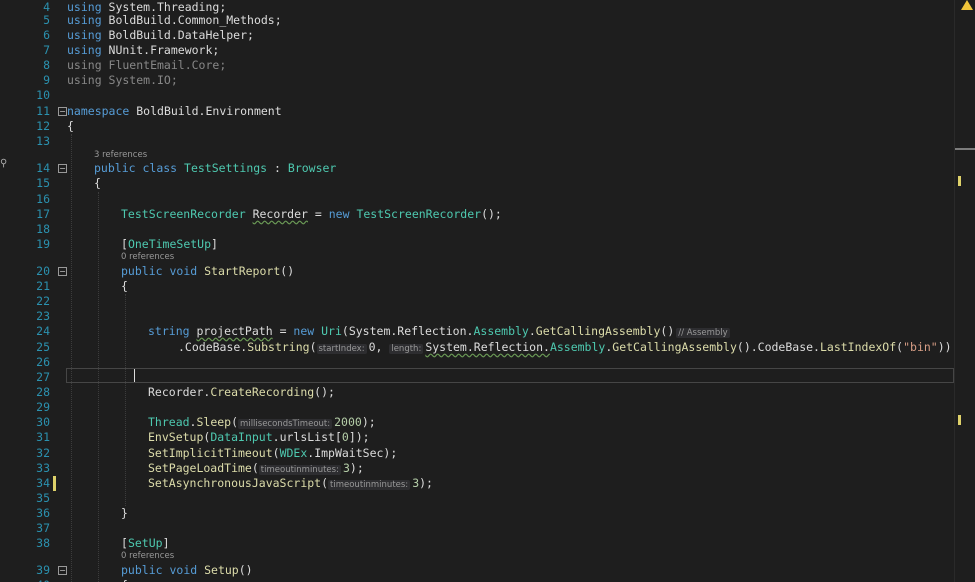 The width and height of the screenshot is (975, 582). I want to click on line-number: 25, so click(43, 347).